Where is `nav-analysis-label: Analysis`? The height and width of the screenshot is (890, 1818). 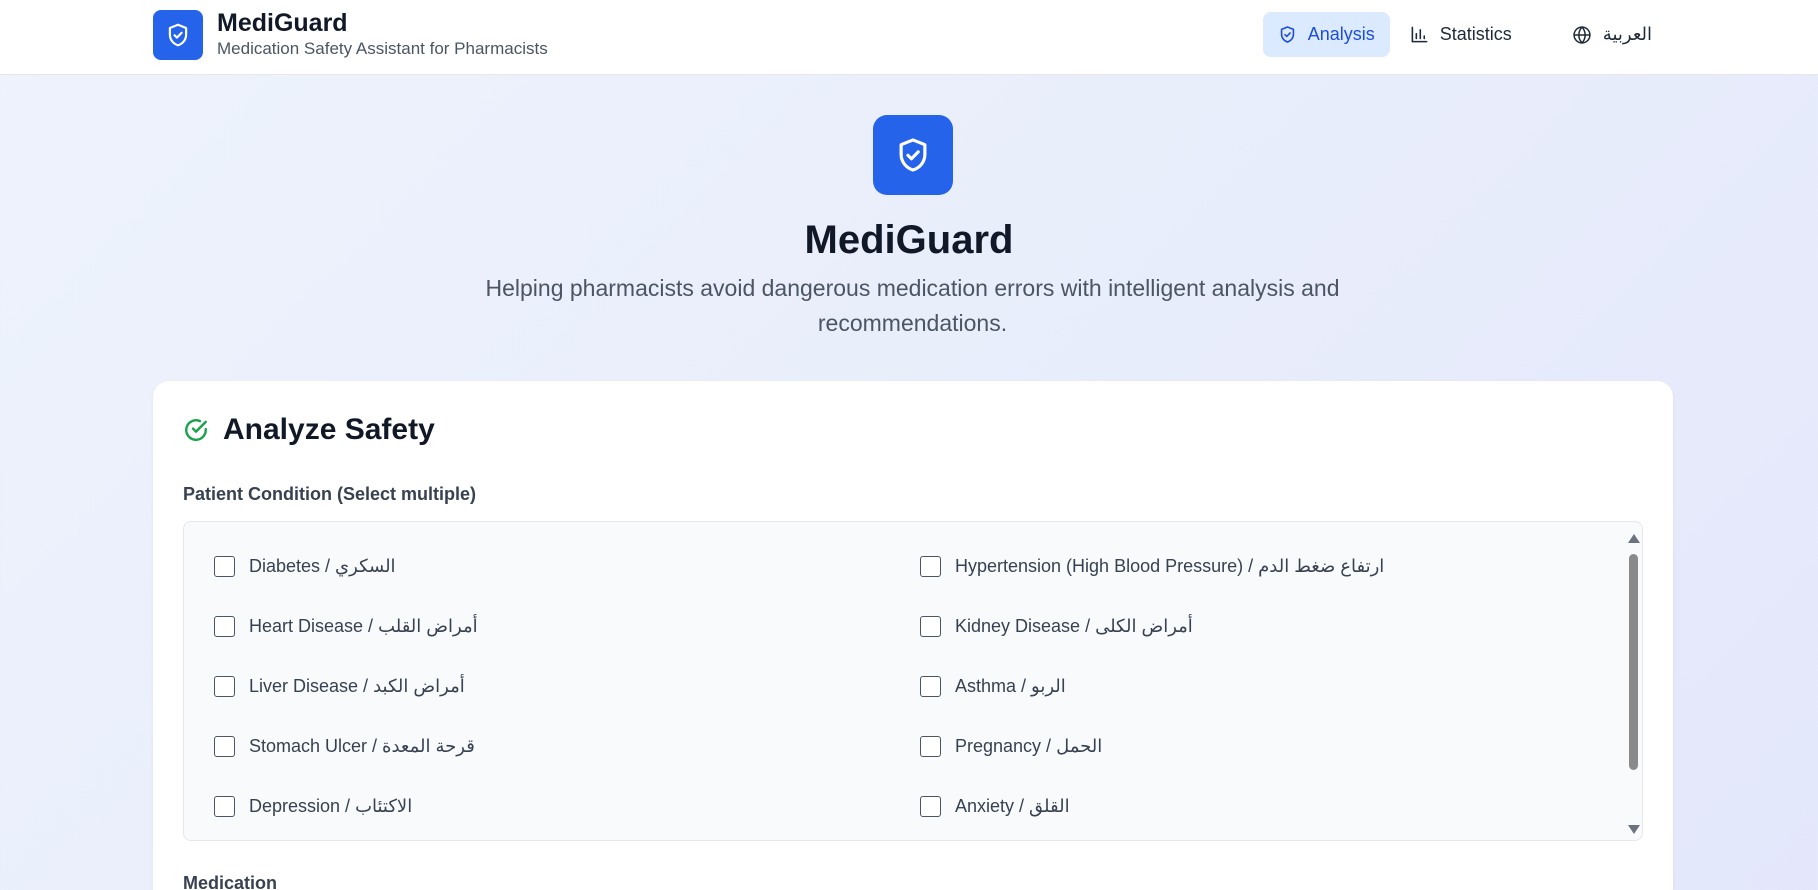
nav-analysis-label: Analysis is located at coordinates (1341, 34).